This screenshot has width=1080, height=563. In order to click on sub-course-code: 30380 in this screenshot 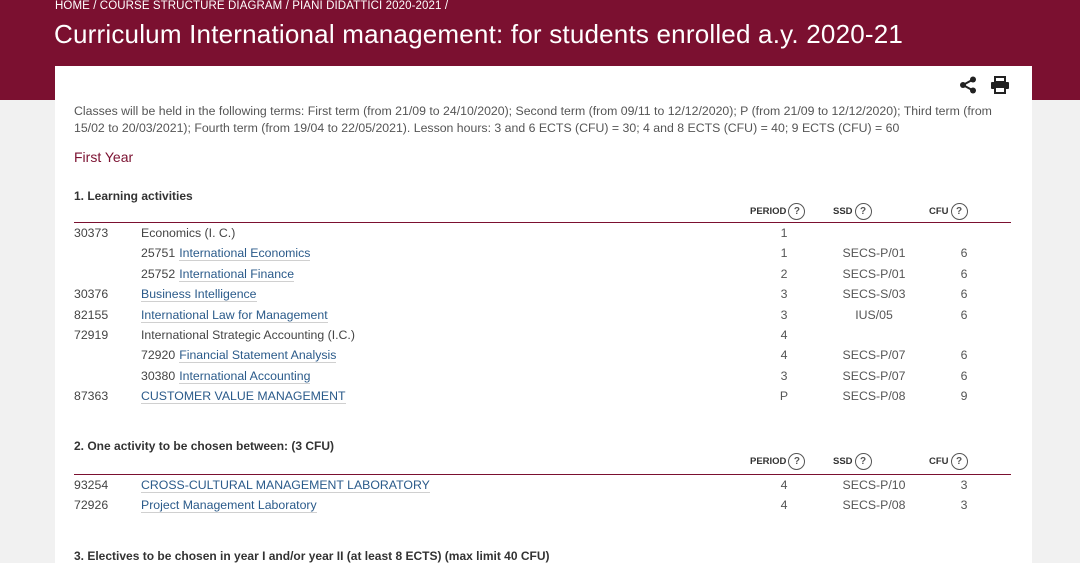, I will do `click(158, 375)`.